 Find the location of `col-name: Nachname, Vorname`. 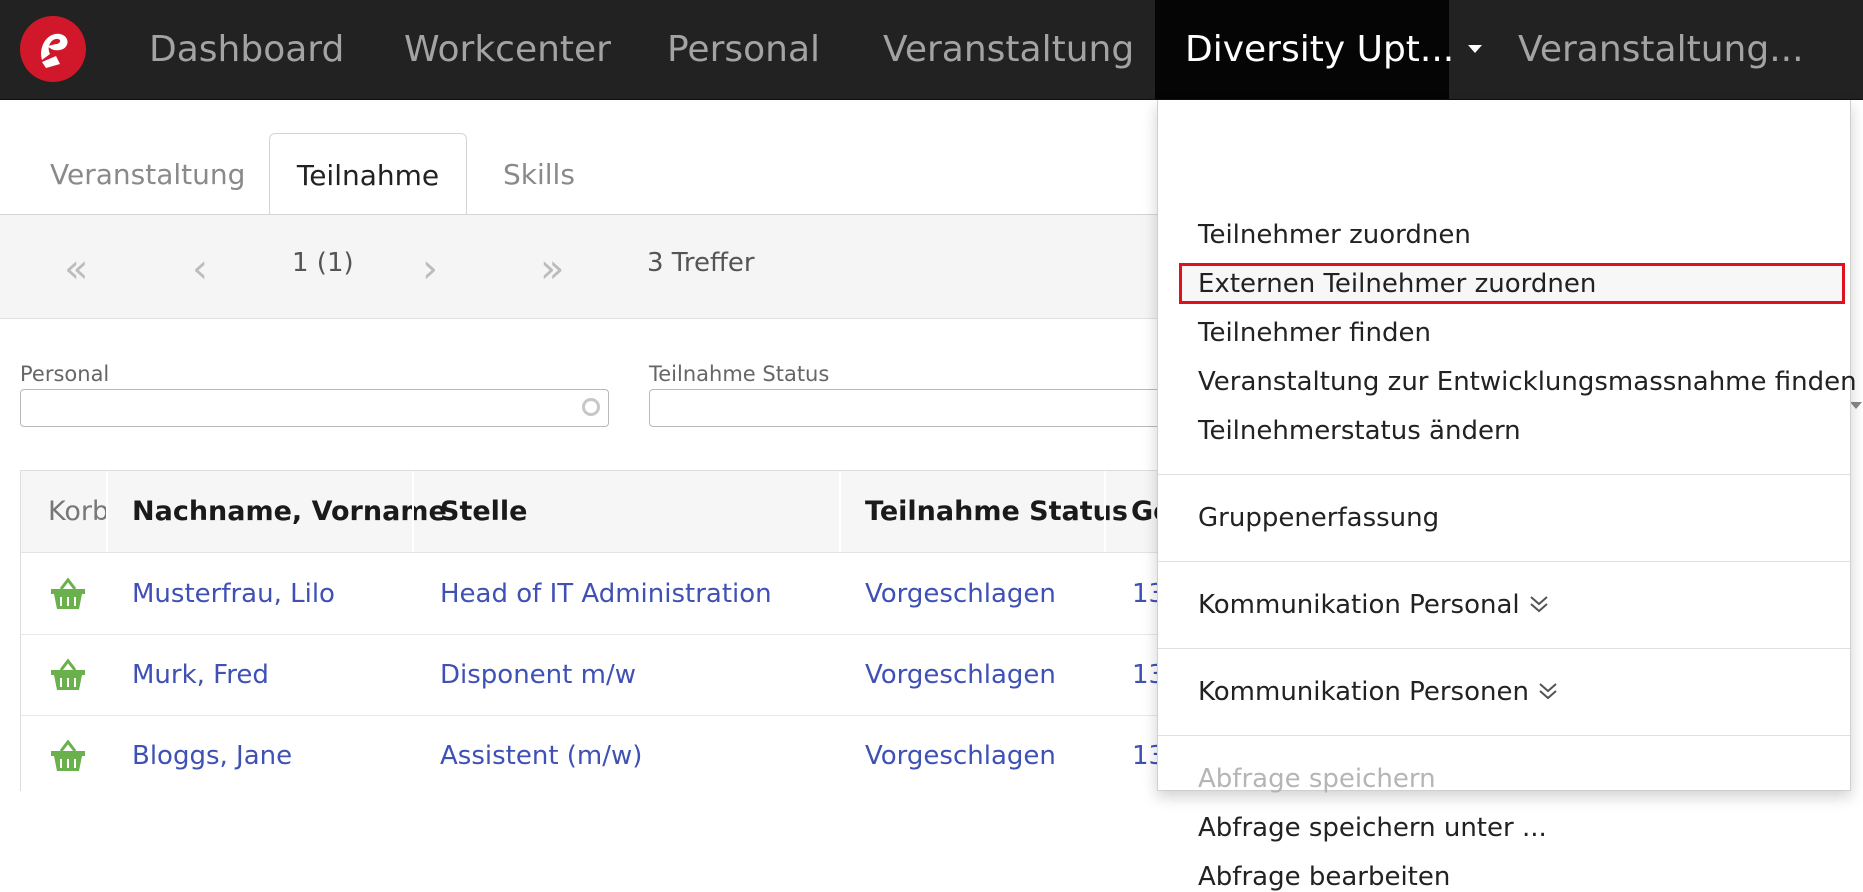

col-name: Nachname, Vorname is located at coordinates (289, 511).